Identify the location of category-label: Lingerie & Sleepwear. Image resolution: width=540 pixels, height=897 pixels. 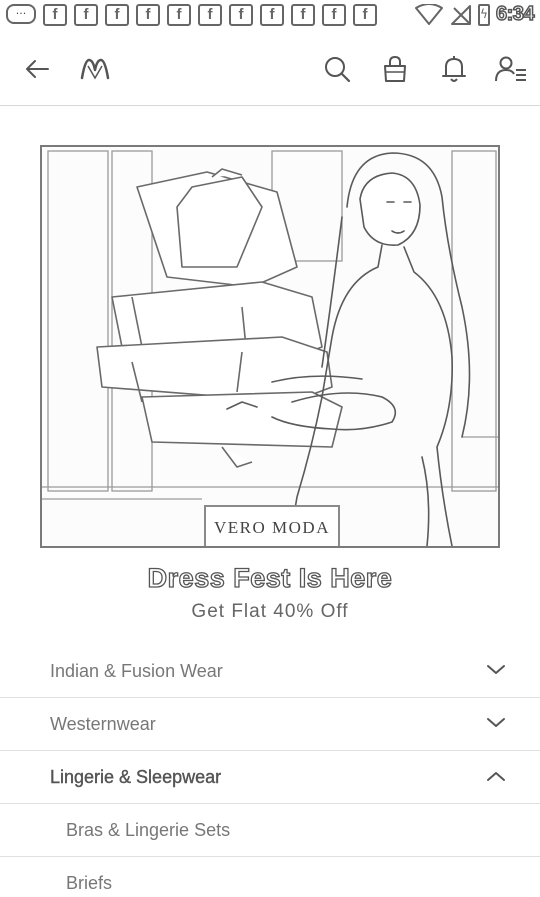
(136, 777).